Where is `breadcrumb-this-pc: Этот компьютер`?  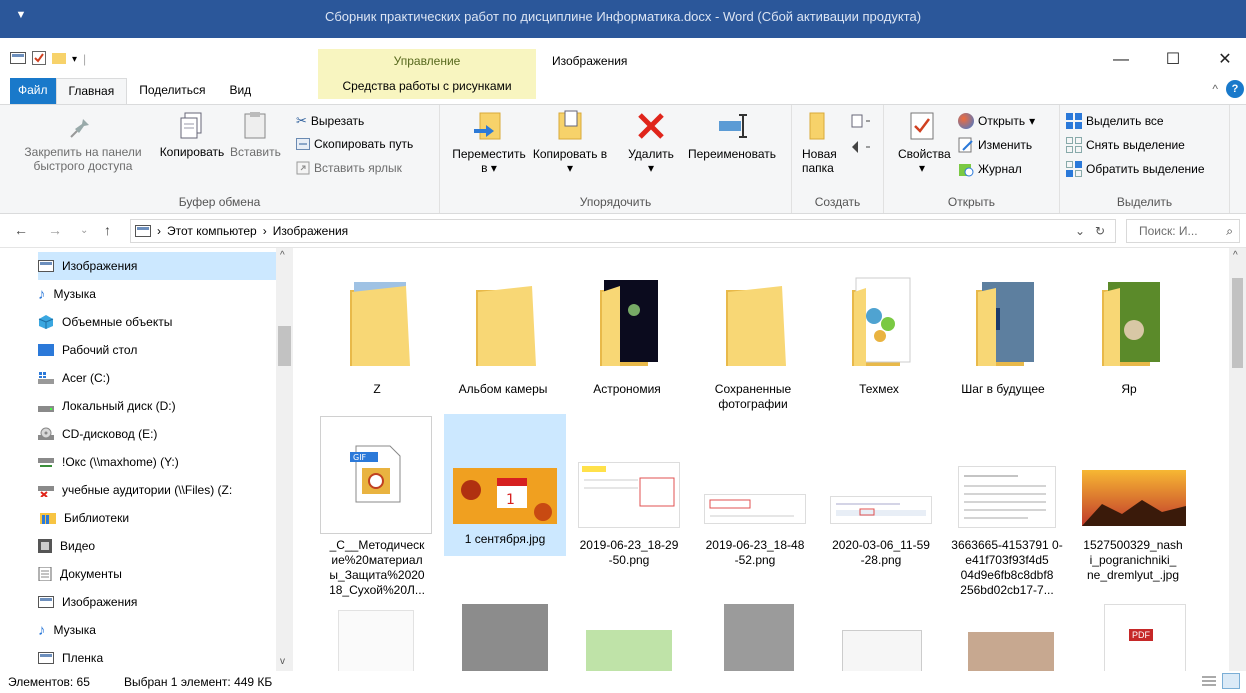
breadcrumb-this-pc: Этот компьютер is located at coordinates (212, 231).